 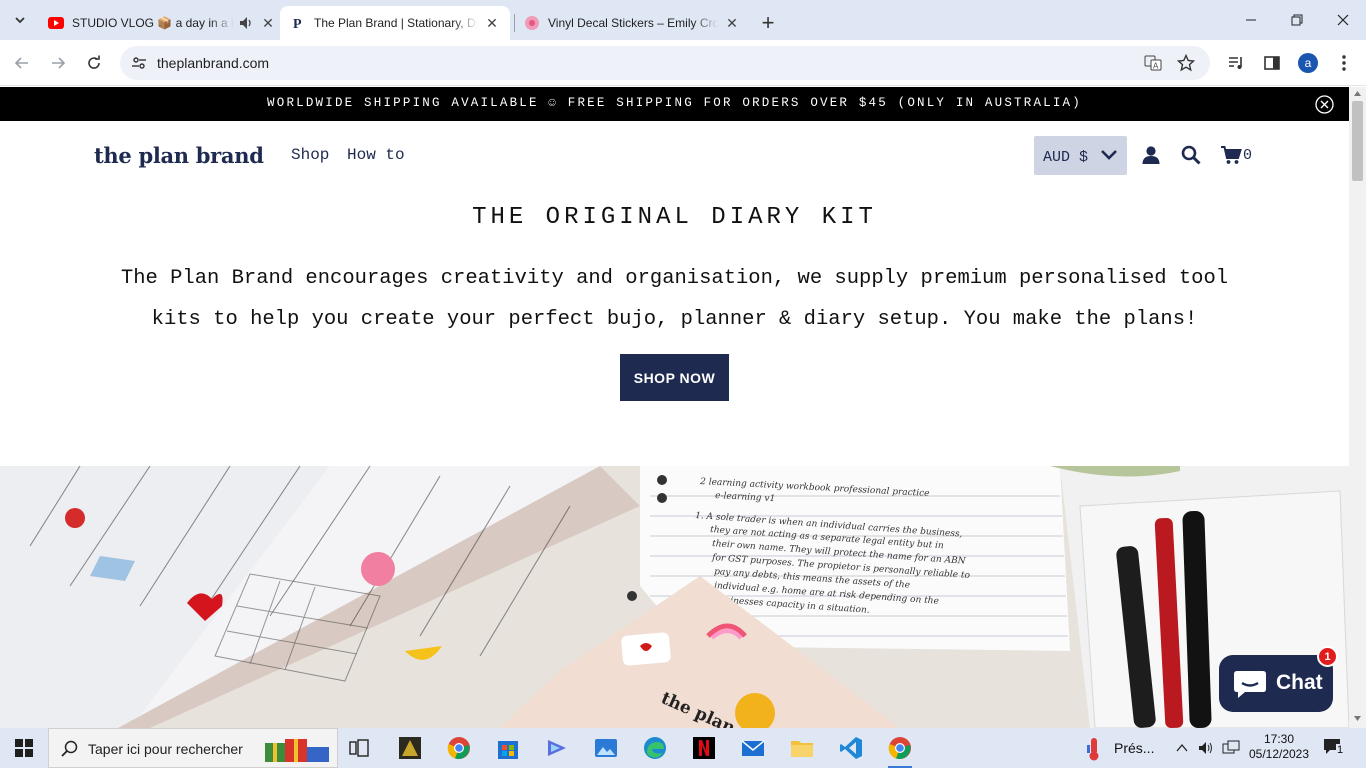 I want to click on avatar: a, so click(x=1308, y=63).